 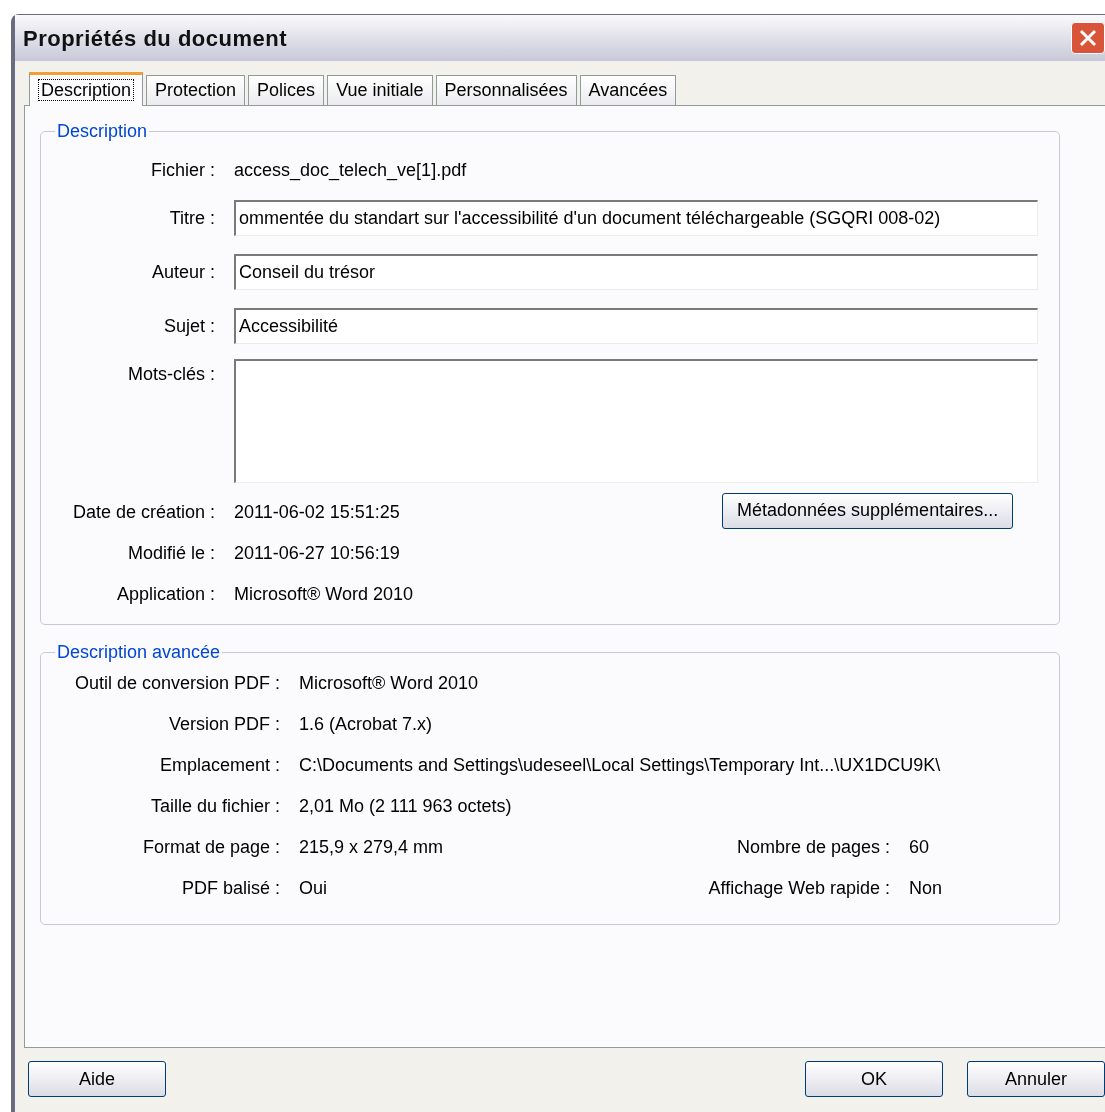 What do you see at coordinates (215, 806) in the screenshot?
I see `field-label: Taille du fichier :` at bounding box center [215, 806].